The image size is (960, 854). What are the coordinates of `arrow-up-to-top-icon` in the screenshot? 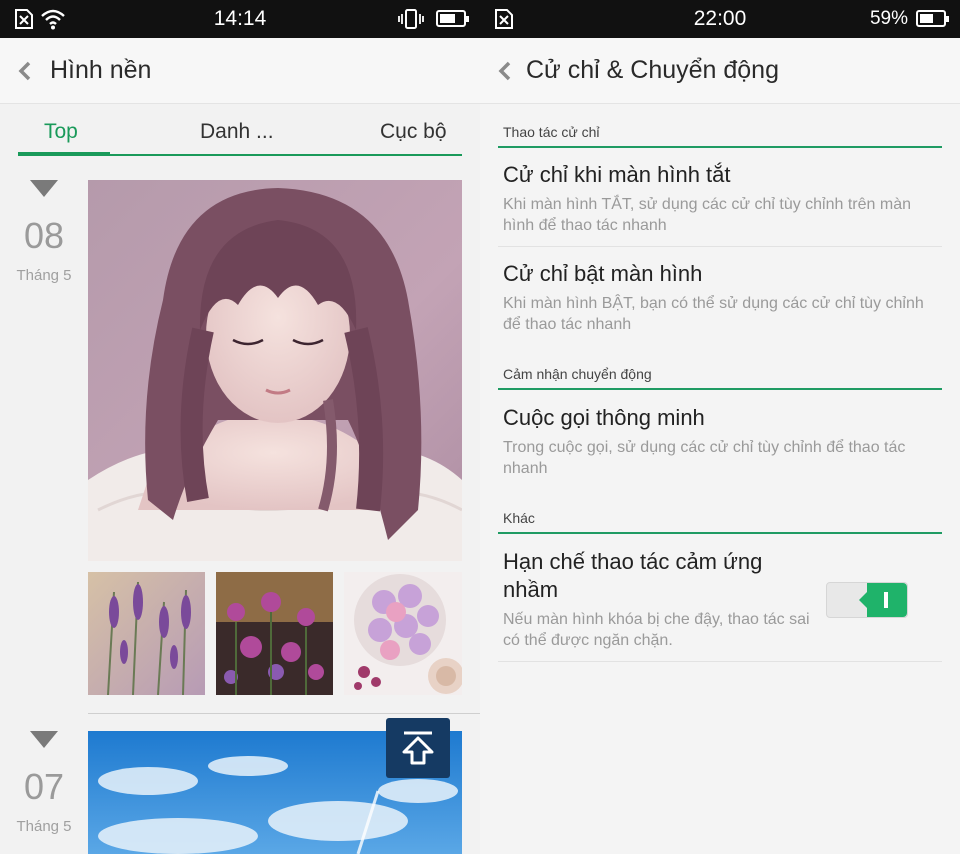 It's located at (418, 748).